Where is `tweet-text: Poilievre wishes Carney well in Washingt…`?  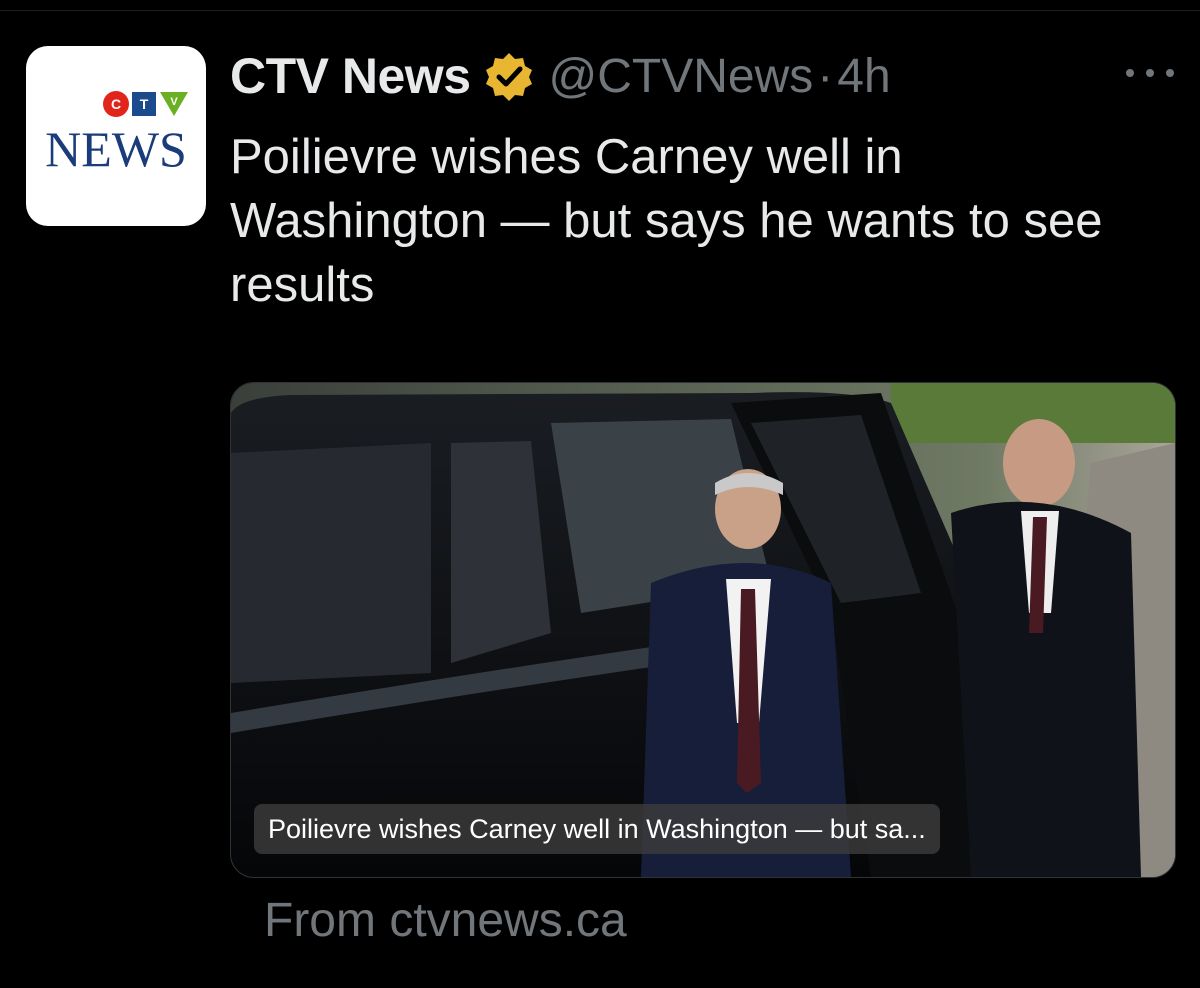
tweet-text: Poilievre wishes Carney well in Washingt… is located at coordinates (666, 221).